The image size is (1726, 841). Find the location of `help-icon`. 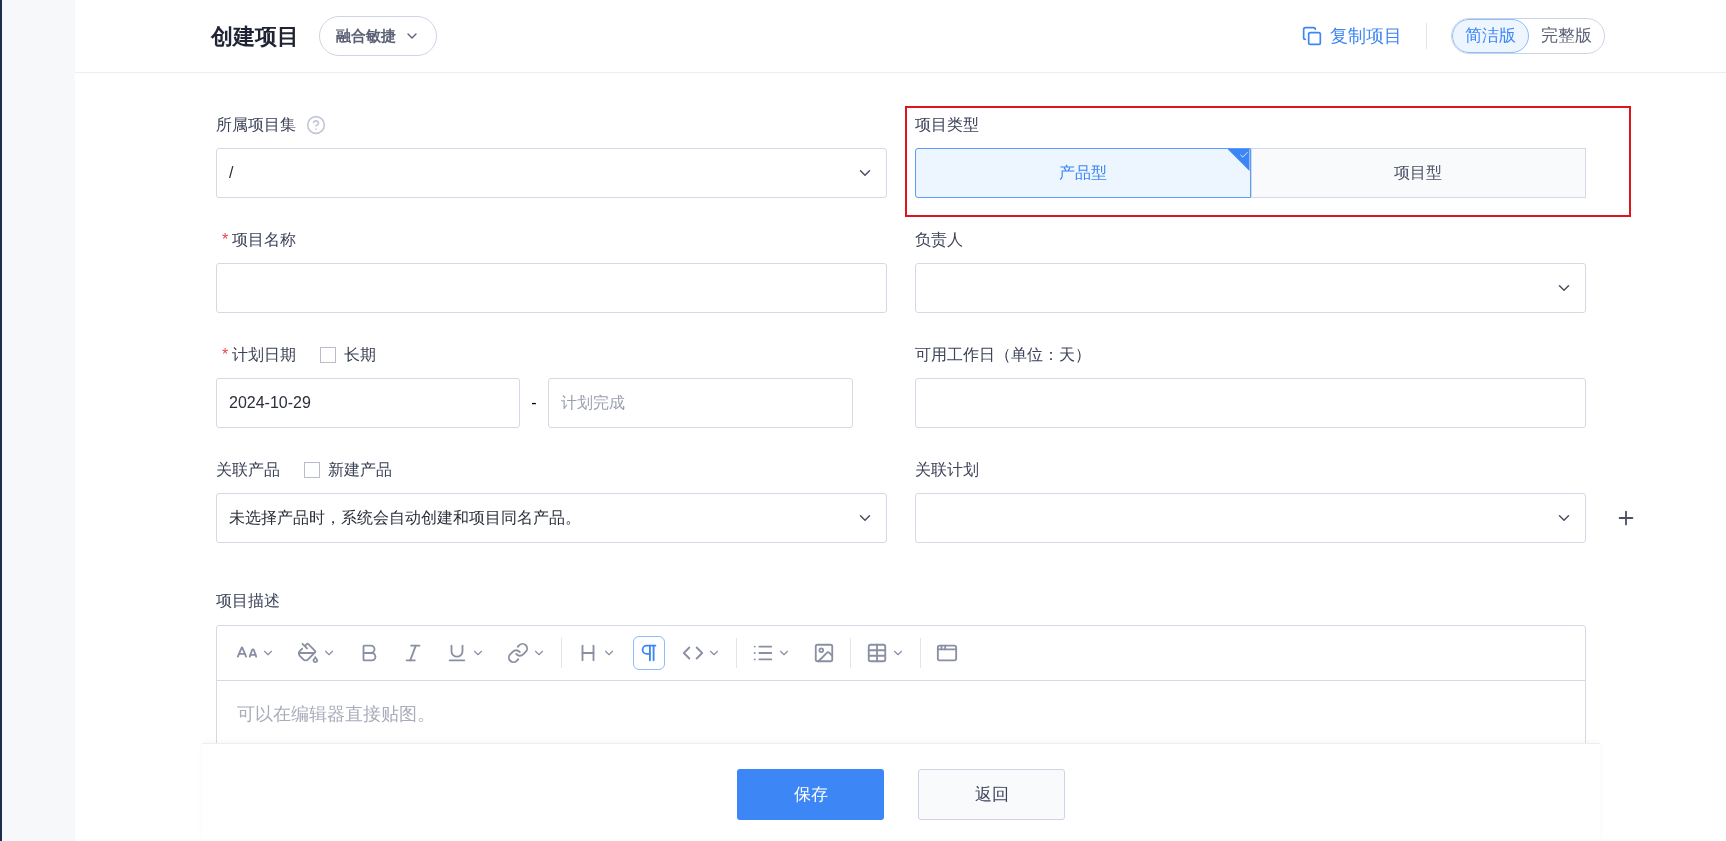

help-icon is located at coordinates (316, 125).